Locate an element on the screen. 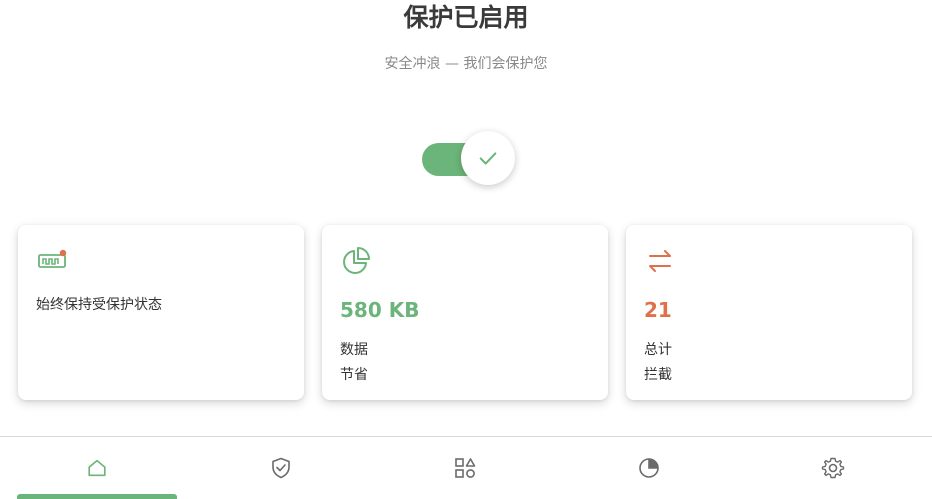 Image resolution: width=932 pixels, height=499 pixels. bottom-nav is located at coordinates (466, 467).